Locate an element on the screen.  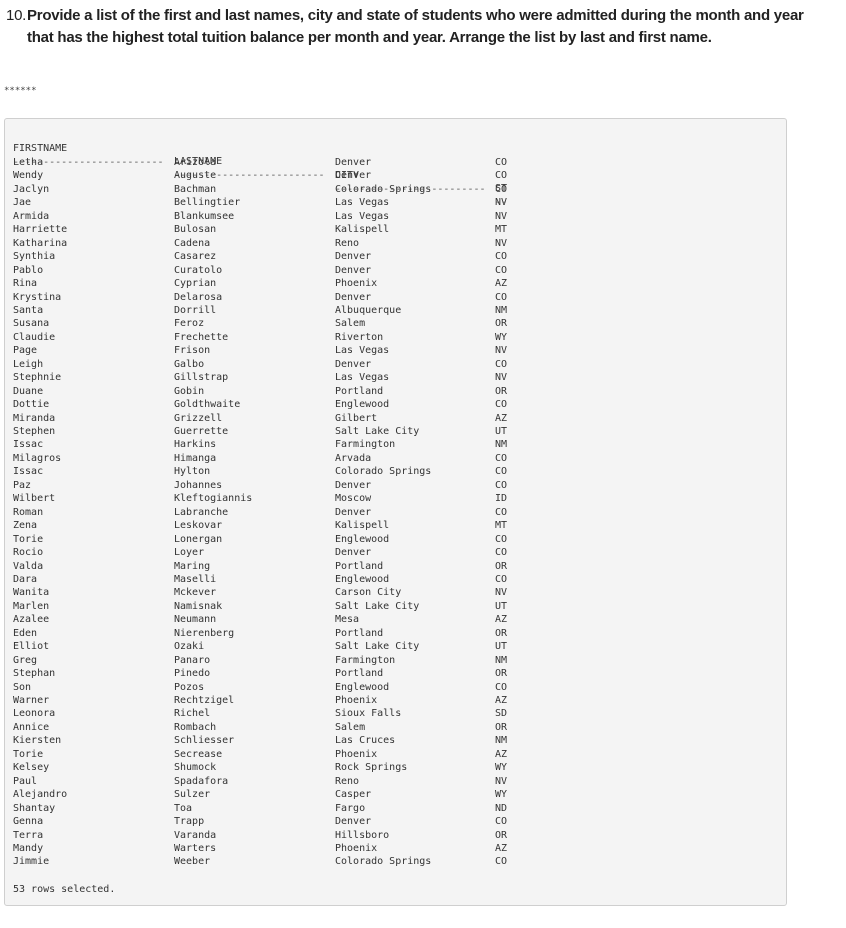
cell-lastname: Johannes is located at coordinates (198, 485).